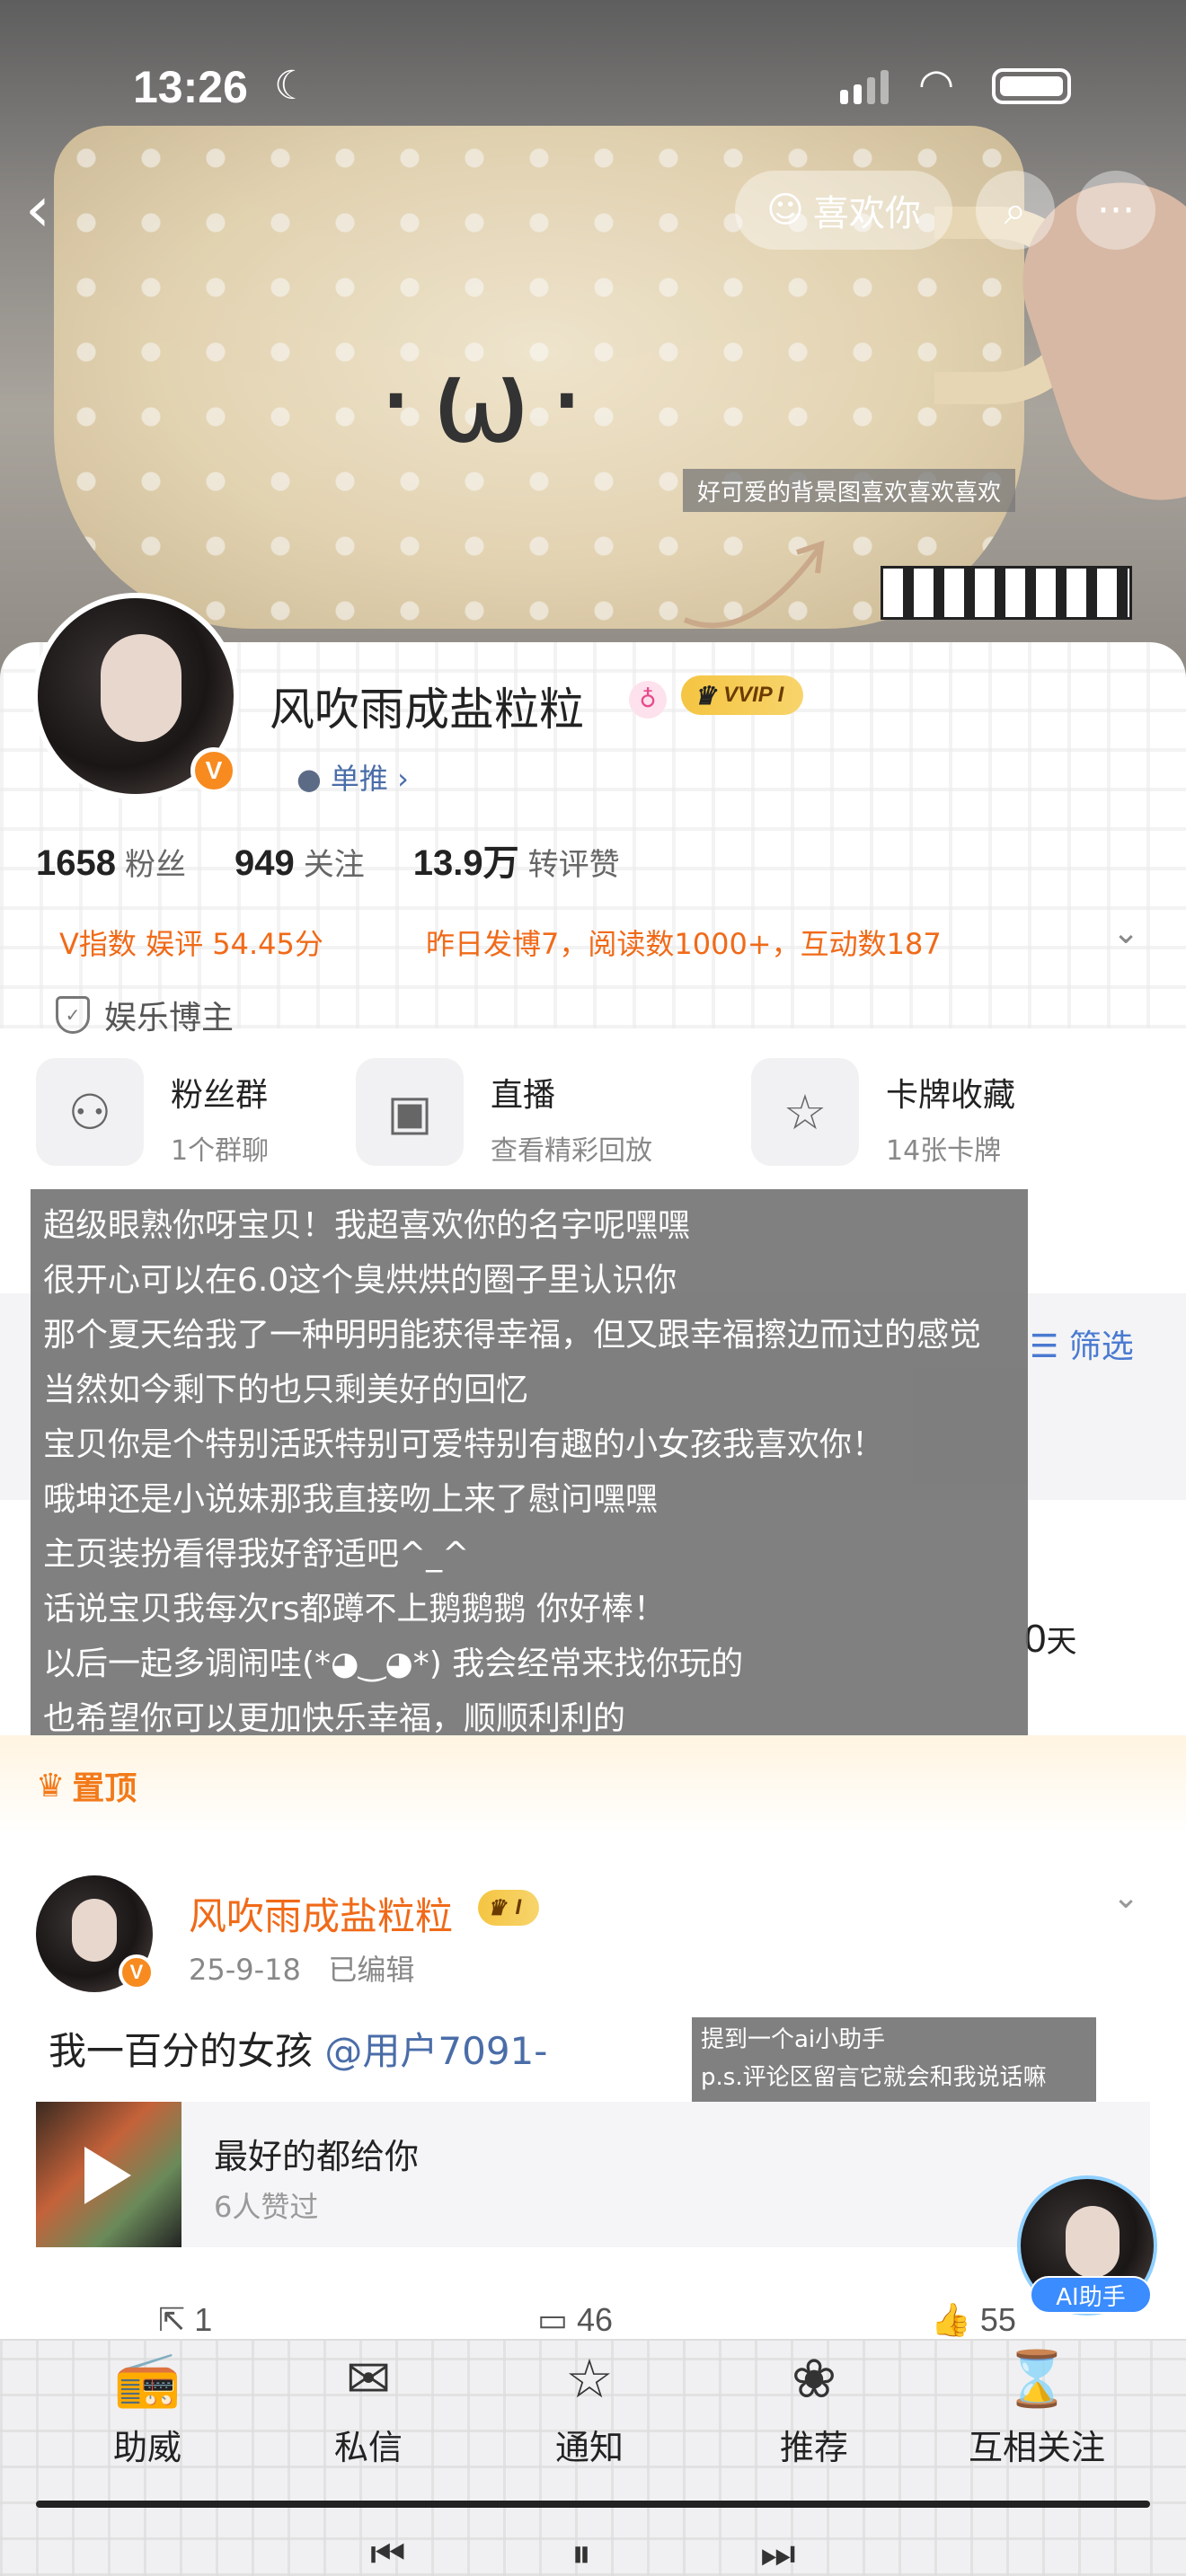 This screenshot has width=1186, height=2576. Describe the element at coordinates (864, 87) in the screenshot. I see `signal-icon` at that location.